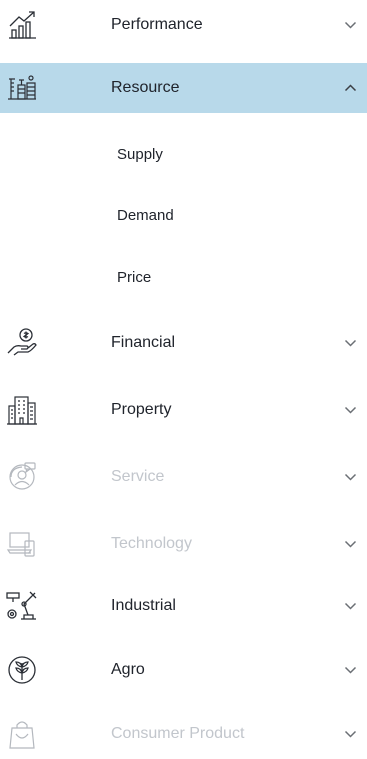  I want to click on building-icon, so click(22, 410).